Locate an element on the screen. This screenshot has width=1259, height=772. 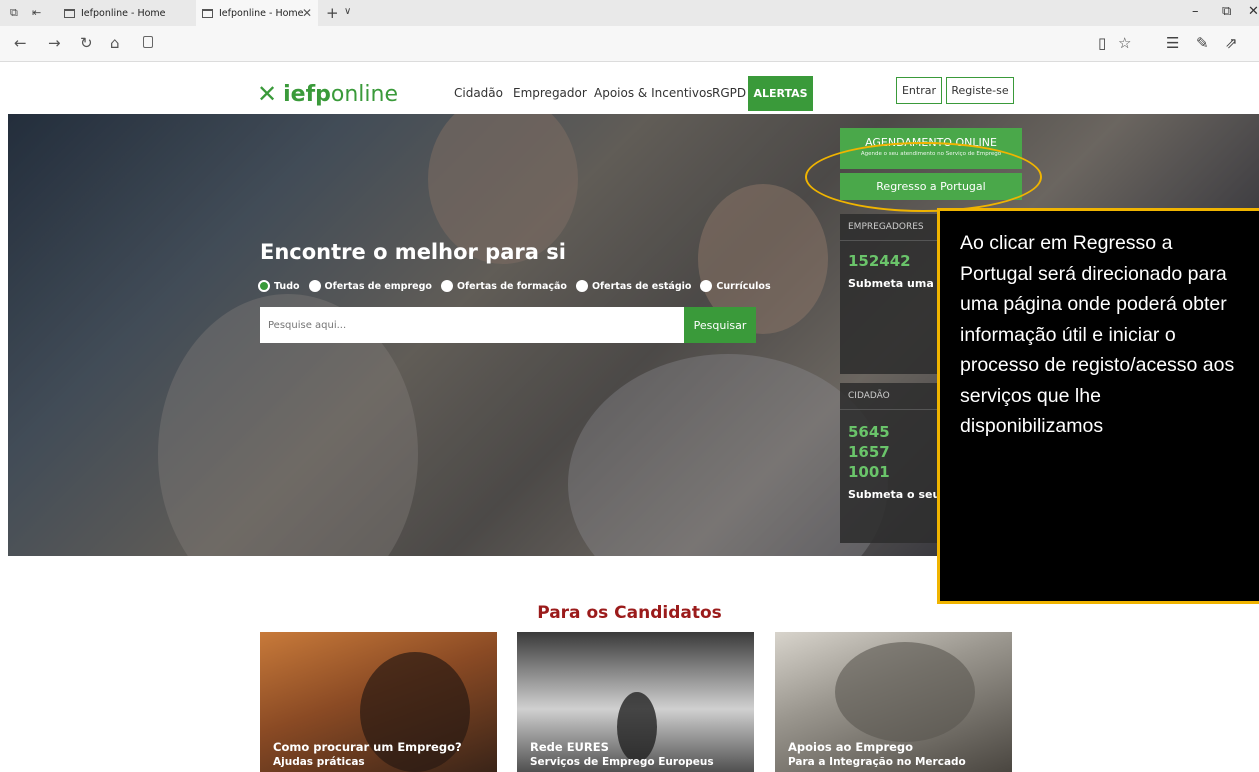
card-subtitle: Serviços de Emprego Europeus is located at coordinates (622, 762).